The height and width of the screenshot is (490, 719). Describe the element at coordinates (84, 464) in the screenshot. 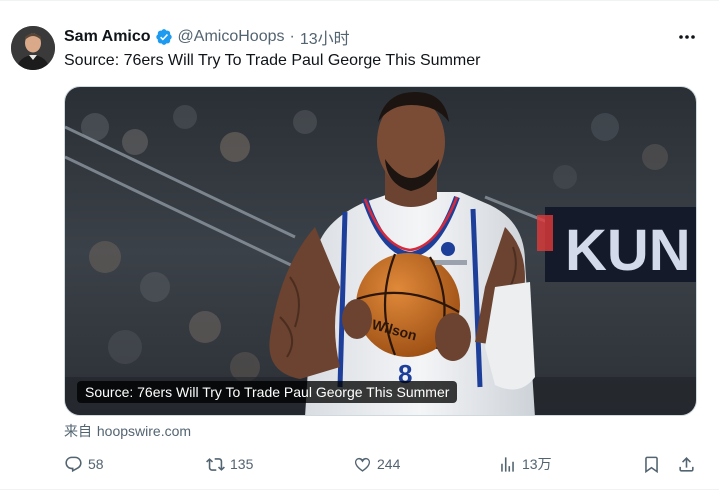

I see `reply-button: 58` at that location.